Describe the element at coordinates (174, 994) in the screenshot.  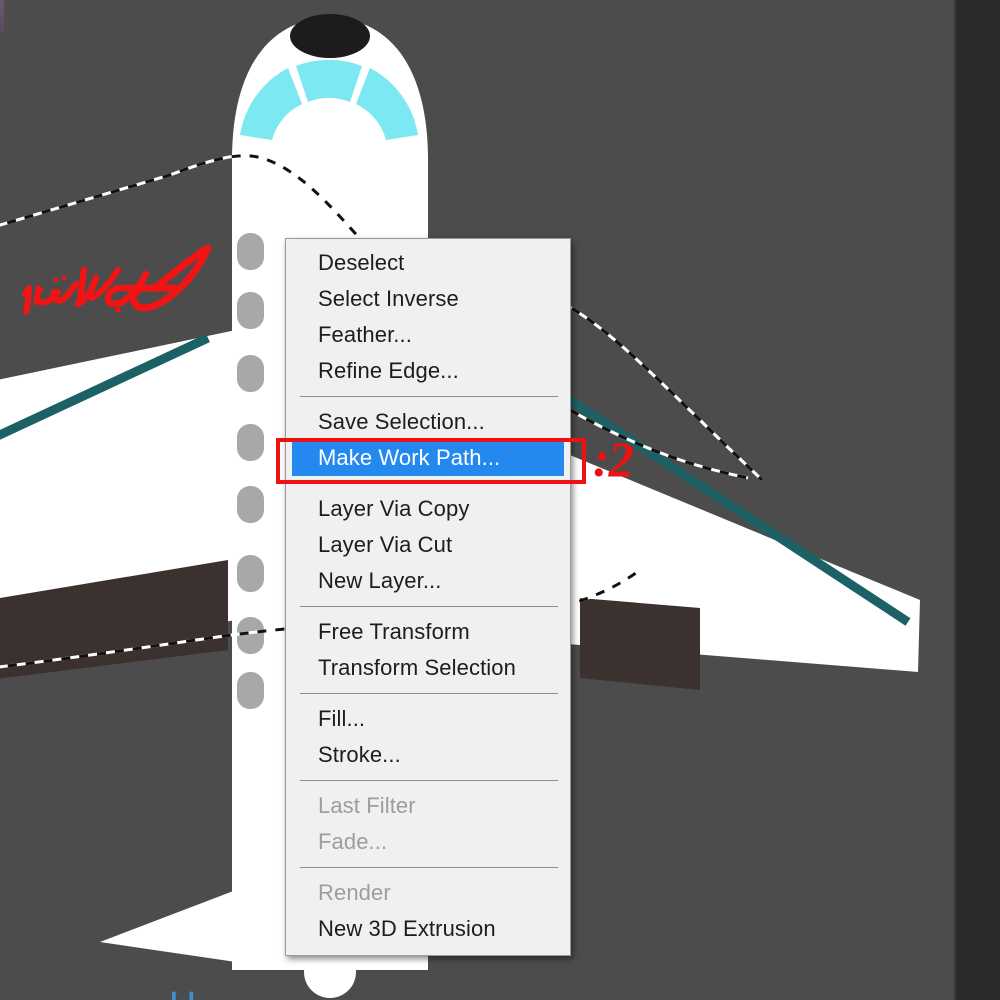
I see `bottom-caption: دانلود` at that location.